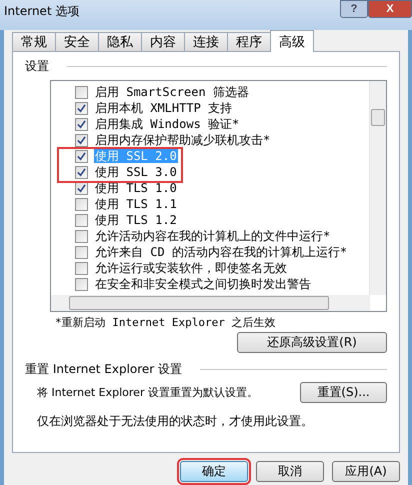  Describe the element at coordinates (147, 392) in the screenshot. I see `reset-description: 将 Internet Explorer 设置重置为默认设置。` at that location.